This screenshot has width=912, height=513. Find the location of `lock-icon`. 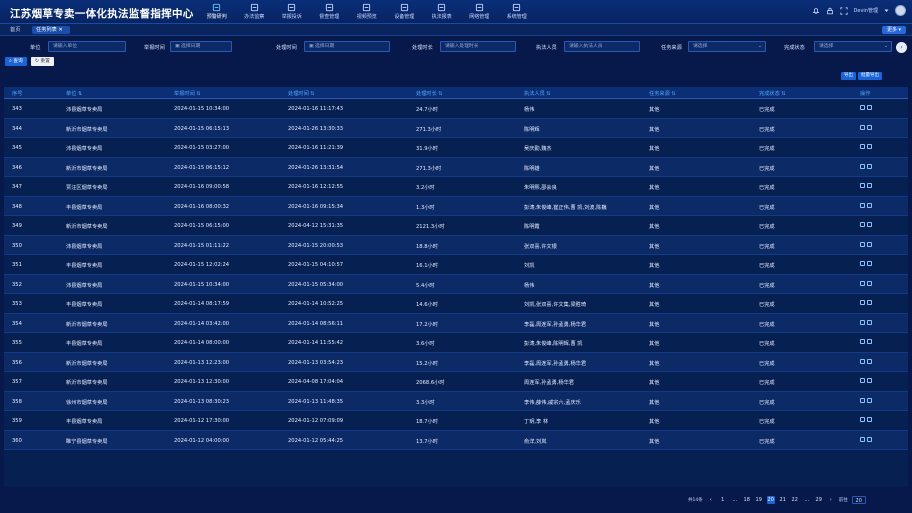

lock-icon is located at coordinates (830, 11).